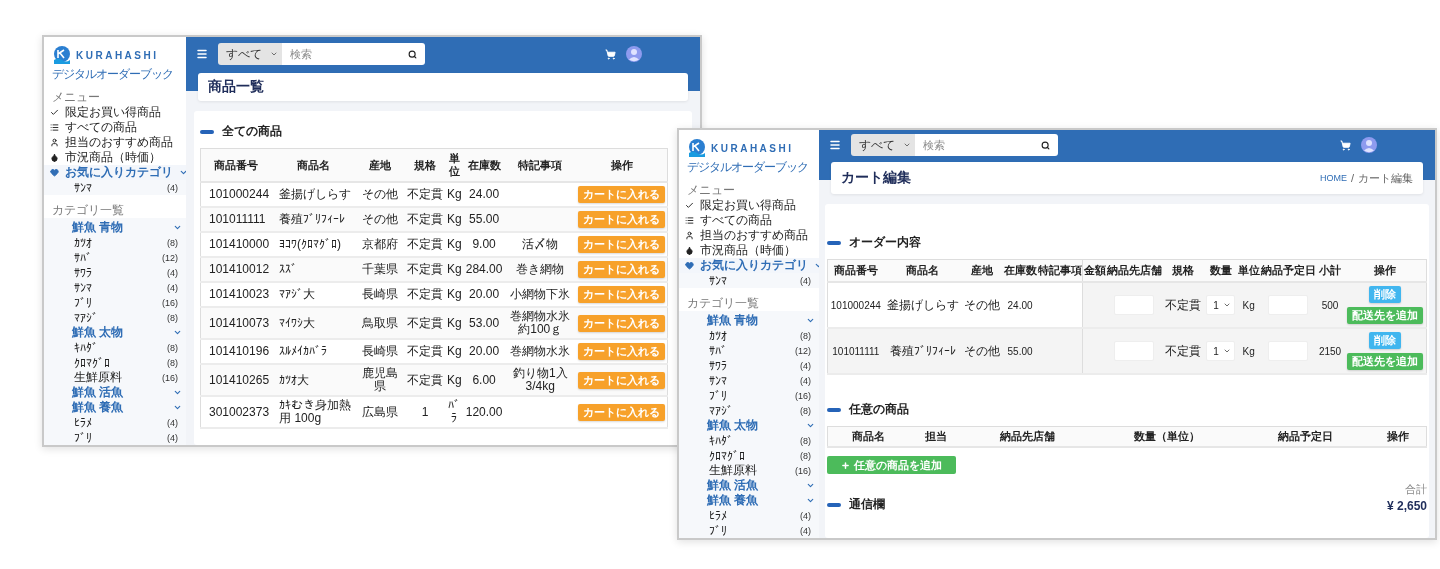 This screenshot has height=569, width=1440. Describe the element at coordinates (236, 351) in the screenshot. I see `table-cell: 101410196` at that location.